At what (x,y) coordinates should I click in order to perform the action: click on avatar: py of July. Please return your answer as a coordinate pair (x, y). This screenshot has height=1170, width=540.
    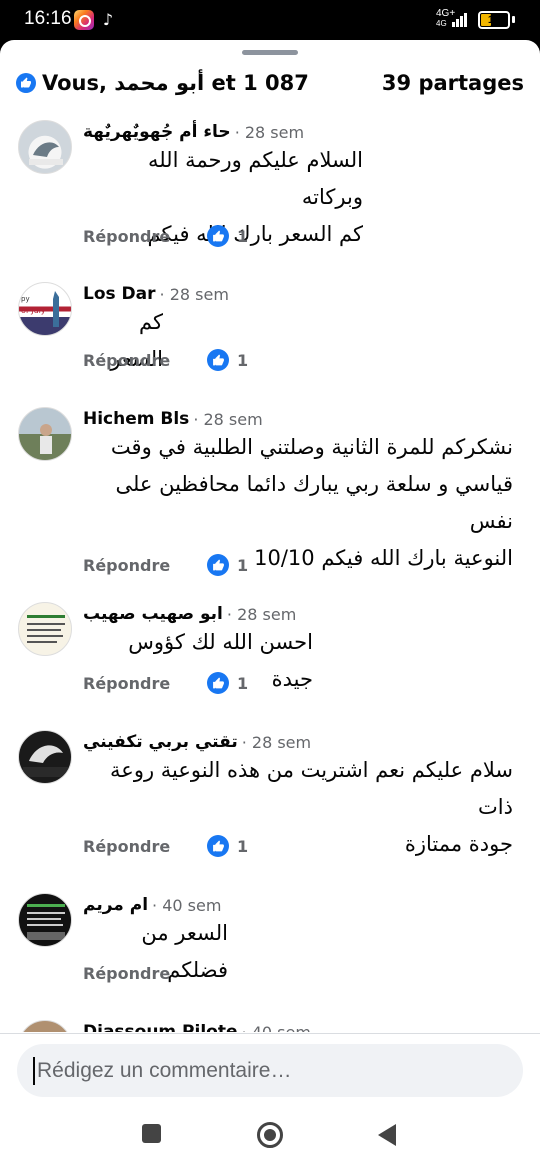
    Looking at the image, I should click on (45, 309).